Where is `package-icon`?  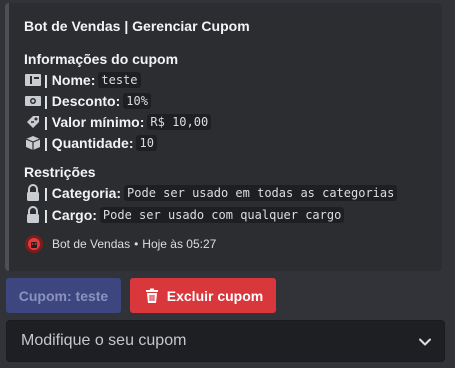
package-icon is located at coordinates (33, 143).